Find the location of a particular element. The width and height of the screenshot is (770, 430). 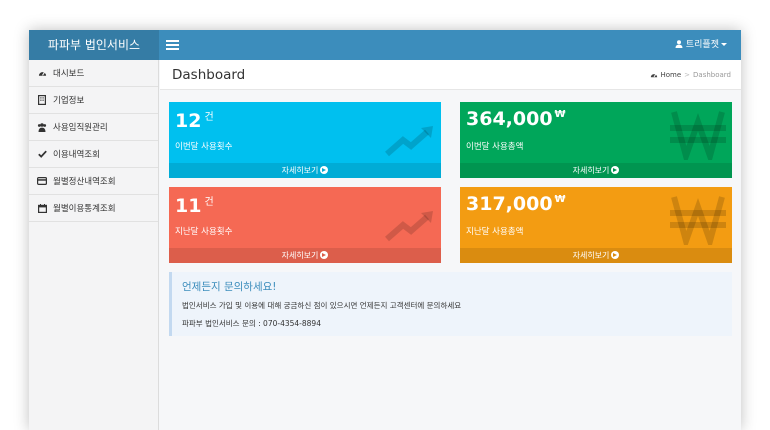

sidebar-item-dashboard: 대시보드 is located at coordinates (93, 73).